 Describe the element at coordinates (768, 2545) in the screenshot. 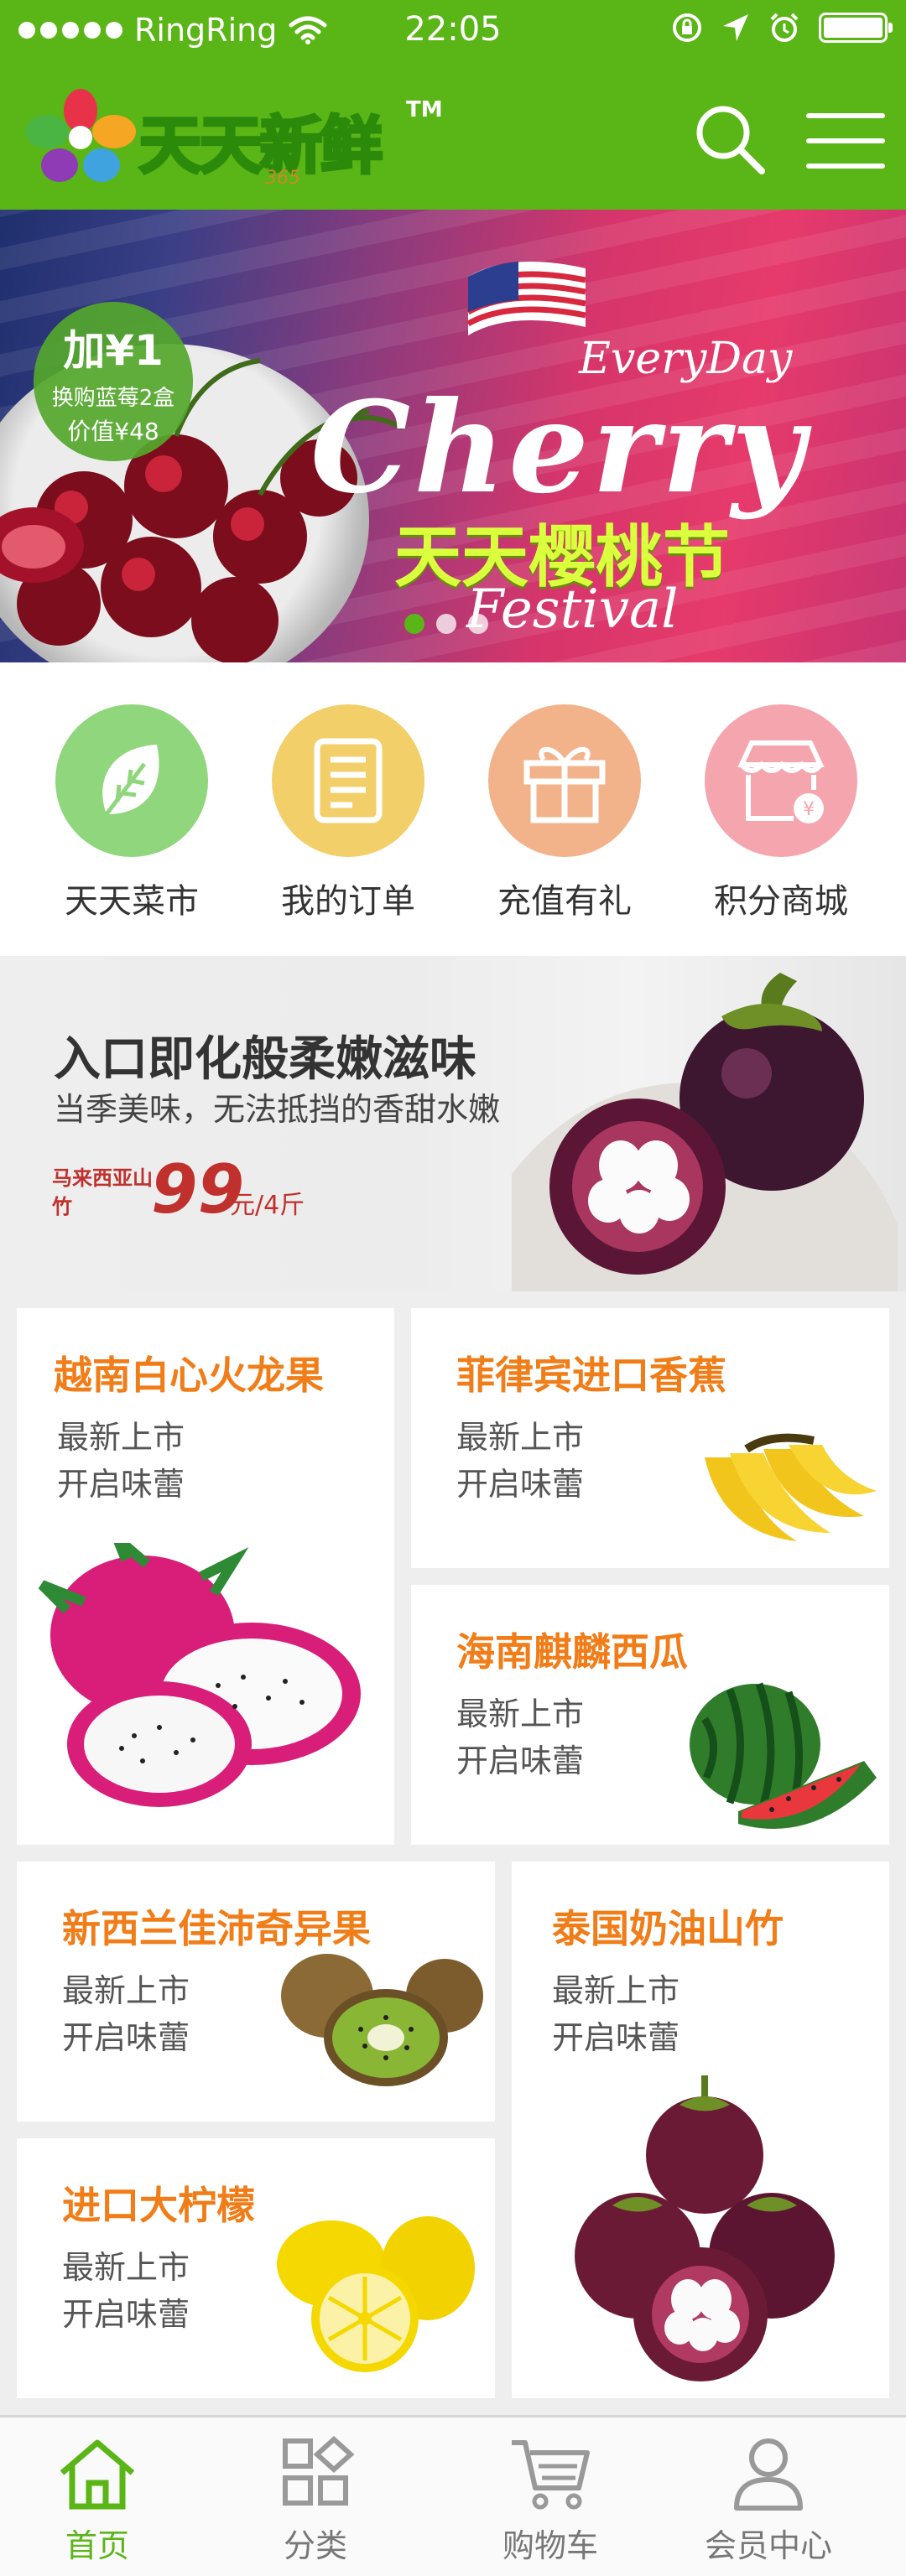

I see `tab-label: 会员中心` at that location.